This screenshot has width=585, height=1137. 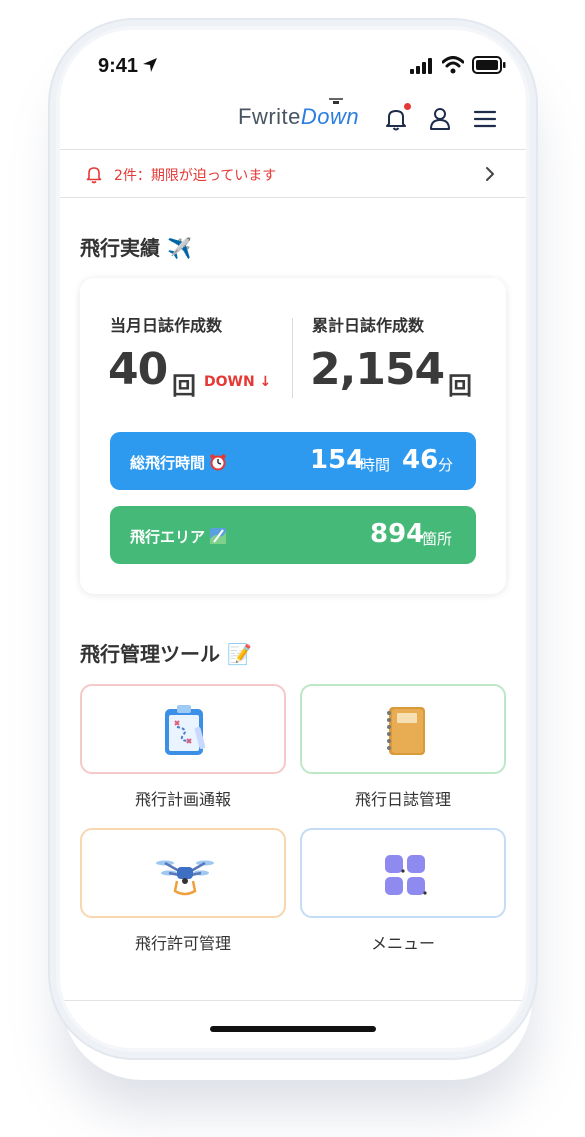 What do you see at coordinates (185, 730) in the screenshot?
I see `clipboard-map-icon` at bounding box center [185, 730].